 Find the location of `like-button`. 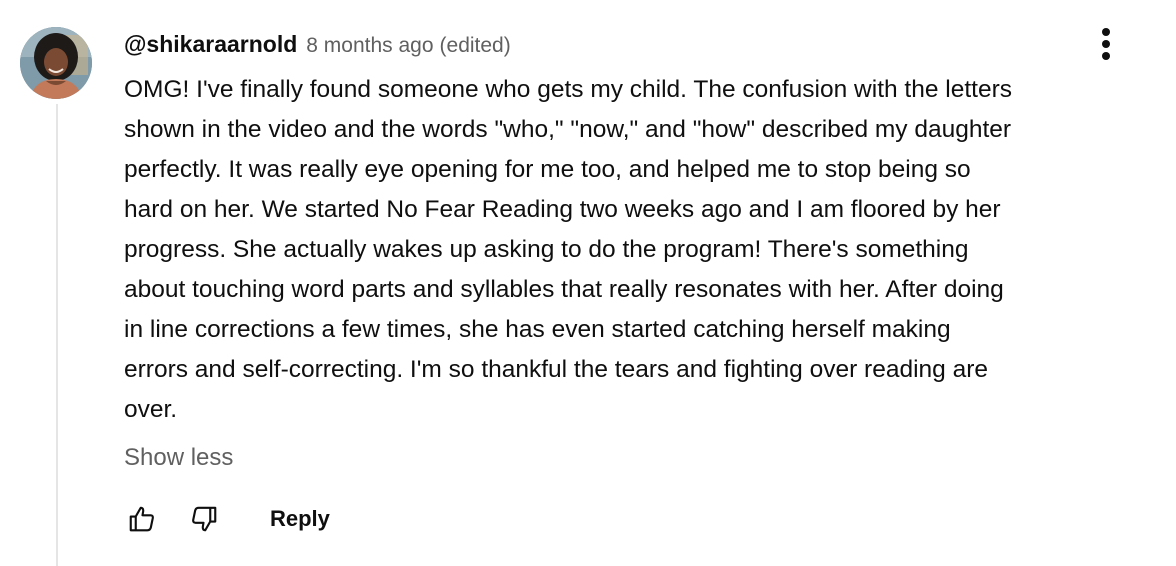

like-button is located at coordinates (142, 519).